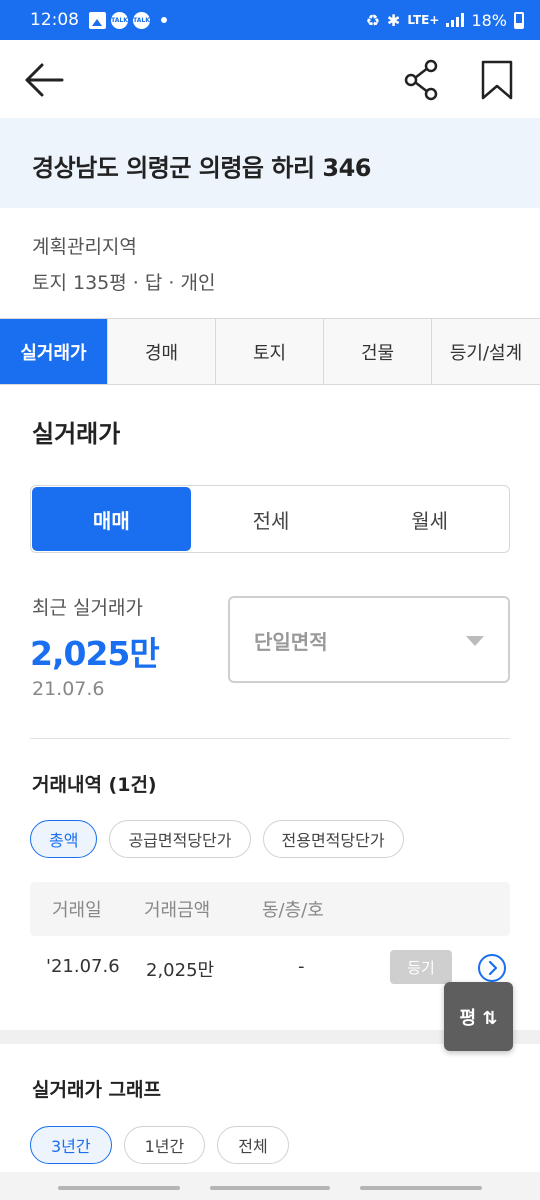 The height and width of the screenshot is (1200, 540). I want to click on divider, so click(270, 738).